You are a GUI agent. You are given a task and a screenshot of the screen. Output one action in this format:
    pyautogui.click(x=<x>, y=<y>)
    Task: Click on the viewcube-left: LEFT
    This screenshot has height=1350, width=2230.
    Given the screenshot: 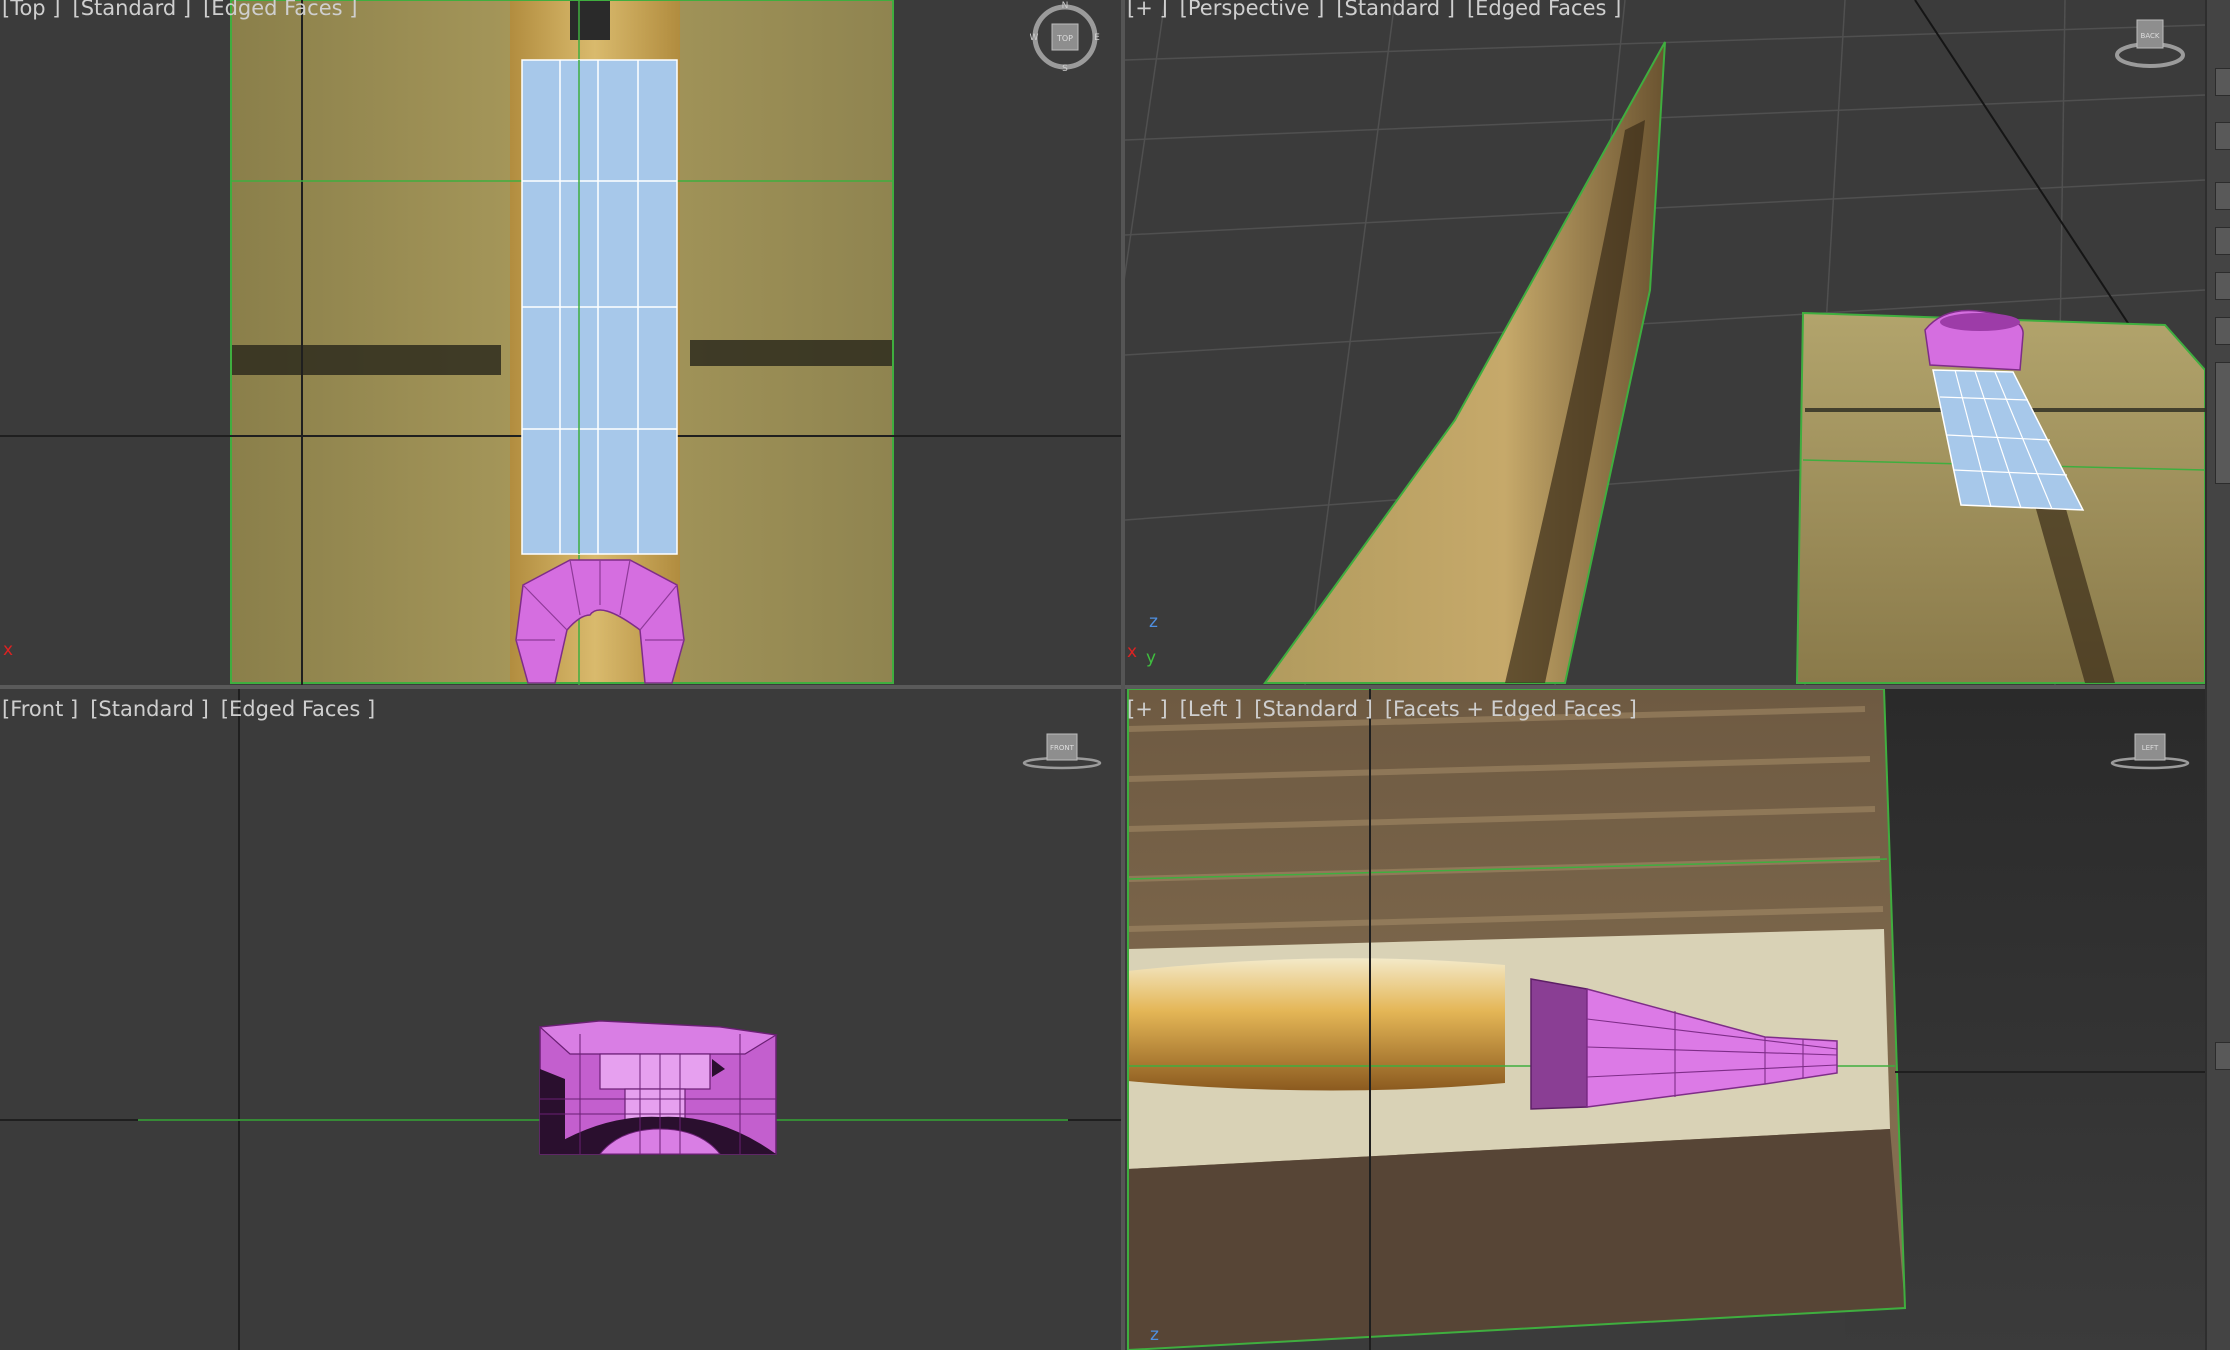 What is the action you would take?
    pyautogui.click(x=2150, y=751)
    